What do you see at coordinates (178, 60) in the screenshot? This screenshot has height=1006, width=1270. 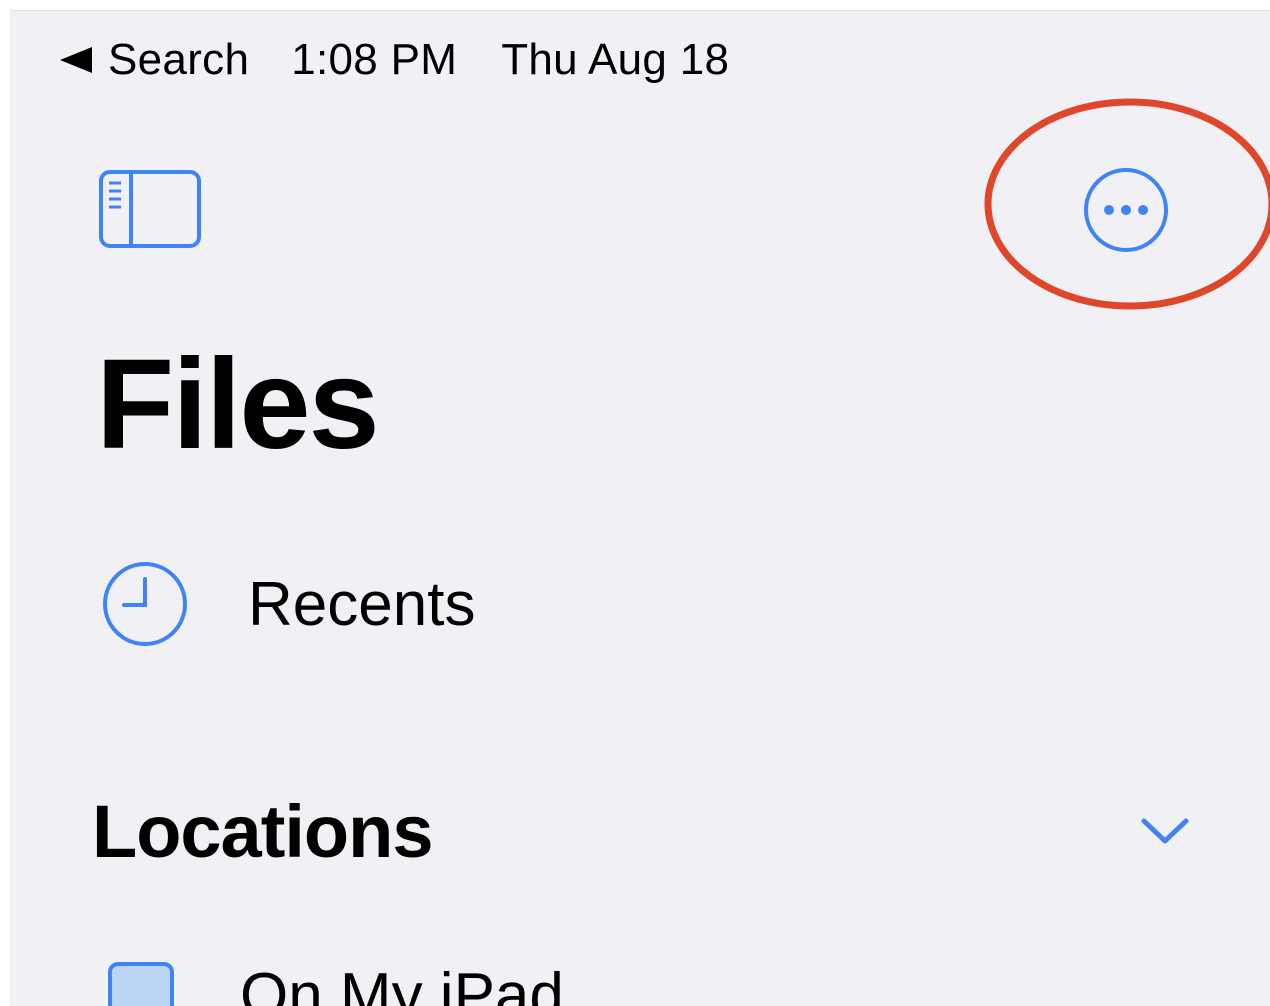 I see `back-to-search-link: Search` at bounding box center [178, 60].